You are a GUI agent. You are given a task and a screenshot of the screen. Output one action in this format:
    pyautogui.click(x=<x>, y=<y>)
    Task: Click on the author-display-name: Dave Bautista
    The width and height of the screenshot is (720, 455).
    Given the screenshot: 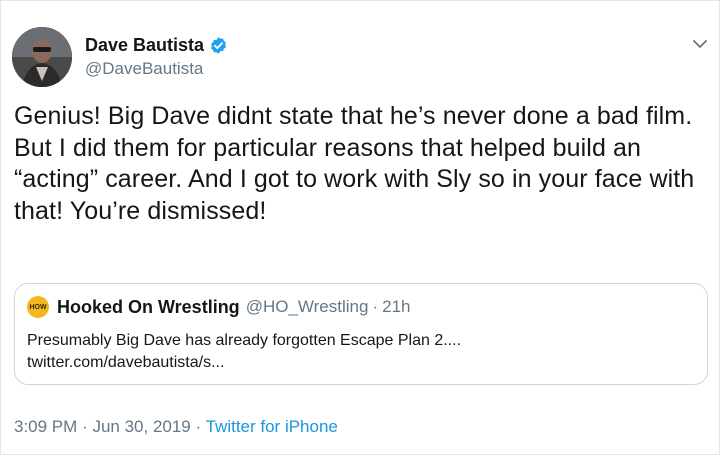 What is the action you would take?
    pyautogui.click(x=144, y=45)
    